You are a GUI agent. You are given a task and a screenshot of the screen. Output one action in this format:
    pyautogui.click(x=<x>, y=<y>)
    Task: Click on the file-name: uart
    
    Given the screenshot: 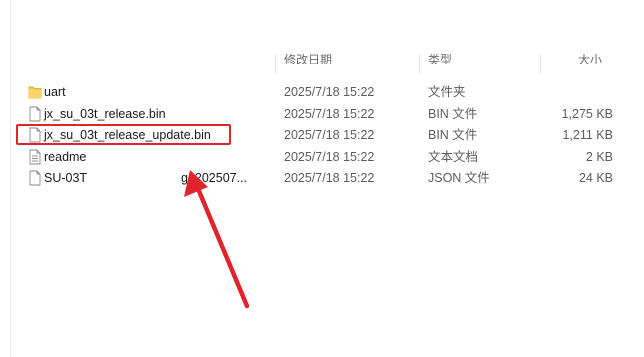 What is the action you would take?
    pyautogui.click(x=55, y=92)
    